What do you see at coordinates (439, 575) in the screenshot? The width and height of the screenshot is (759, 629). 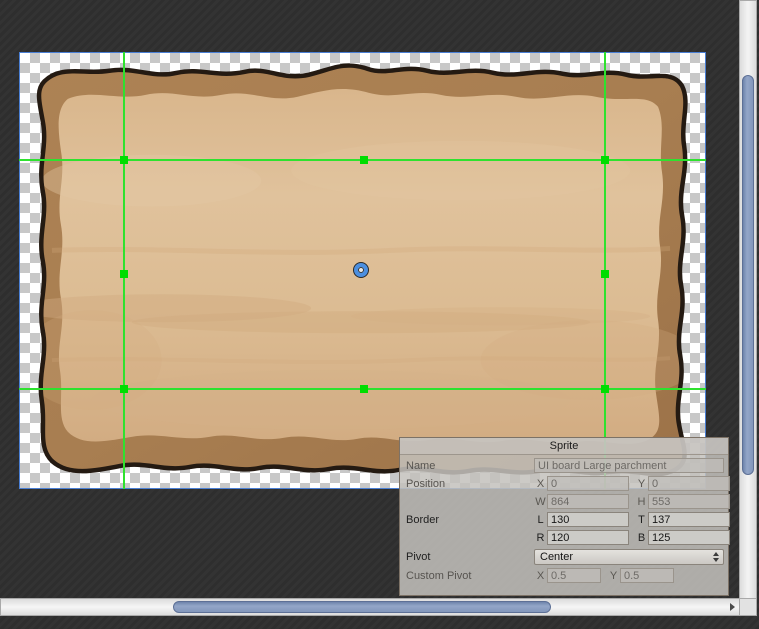 I see `custom-pivot-label: Custom Pivot` at bounding box center [439, 575].